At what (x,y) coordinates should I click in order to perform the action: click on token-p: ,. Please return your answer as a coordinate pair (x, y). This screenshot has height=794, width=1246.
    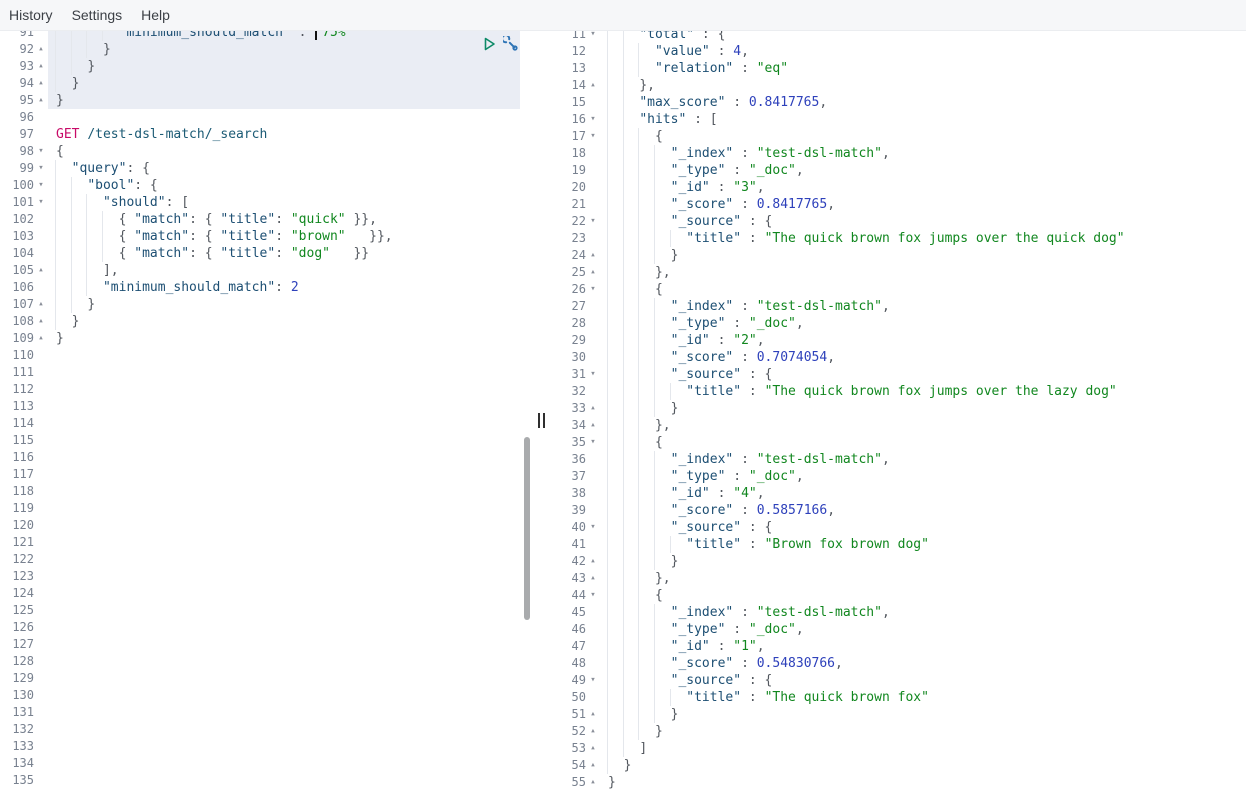
    Looking at the image, I should click on (799, 476).